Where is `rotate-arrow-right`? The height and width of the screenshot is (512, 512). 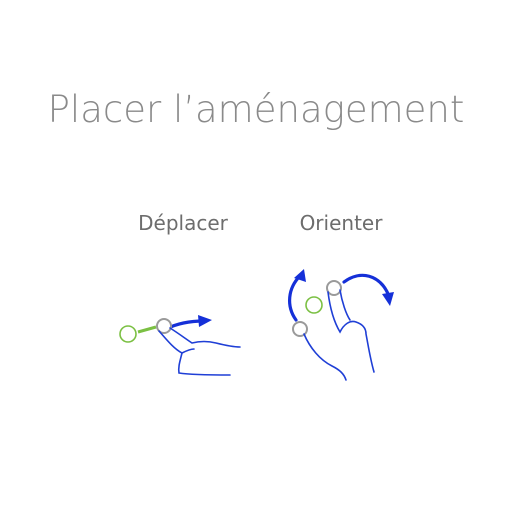 rotate-arrow-right is located at coordinates (366, 285).